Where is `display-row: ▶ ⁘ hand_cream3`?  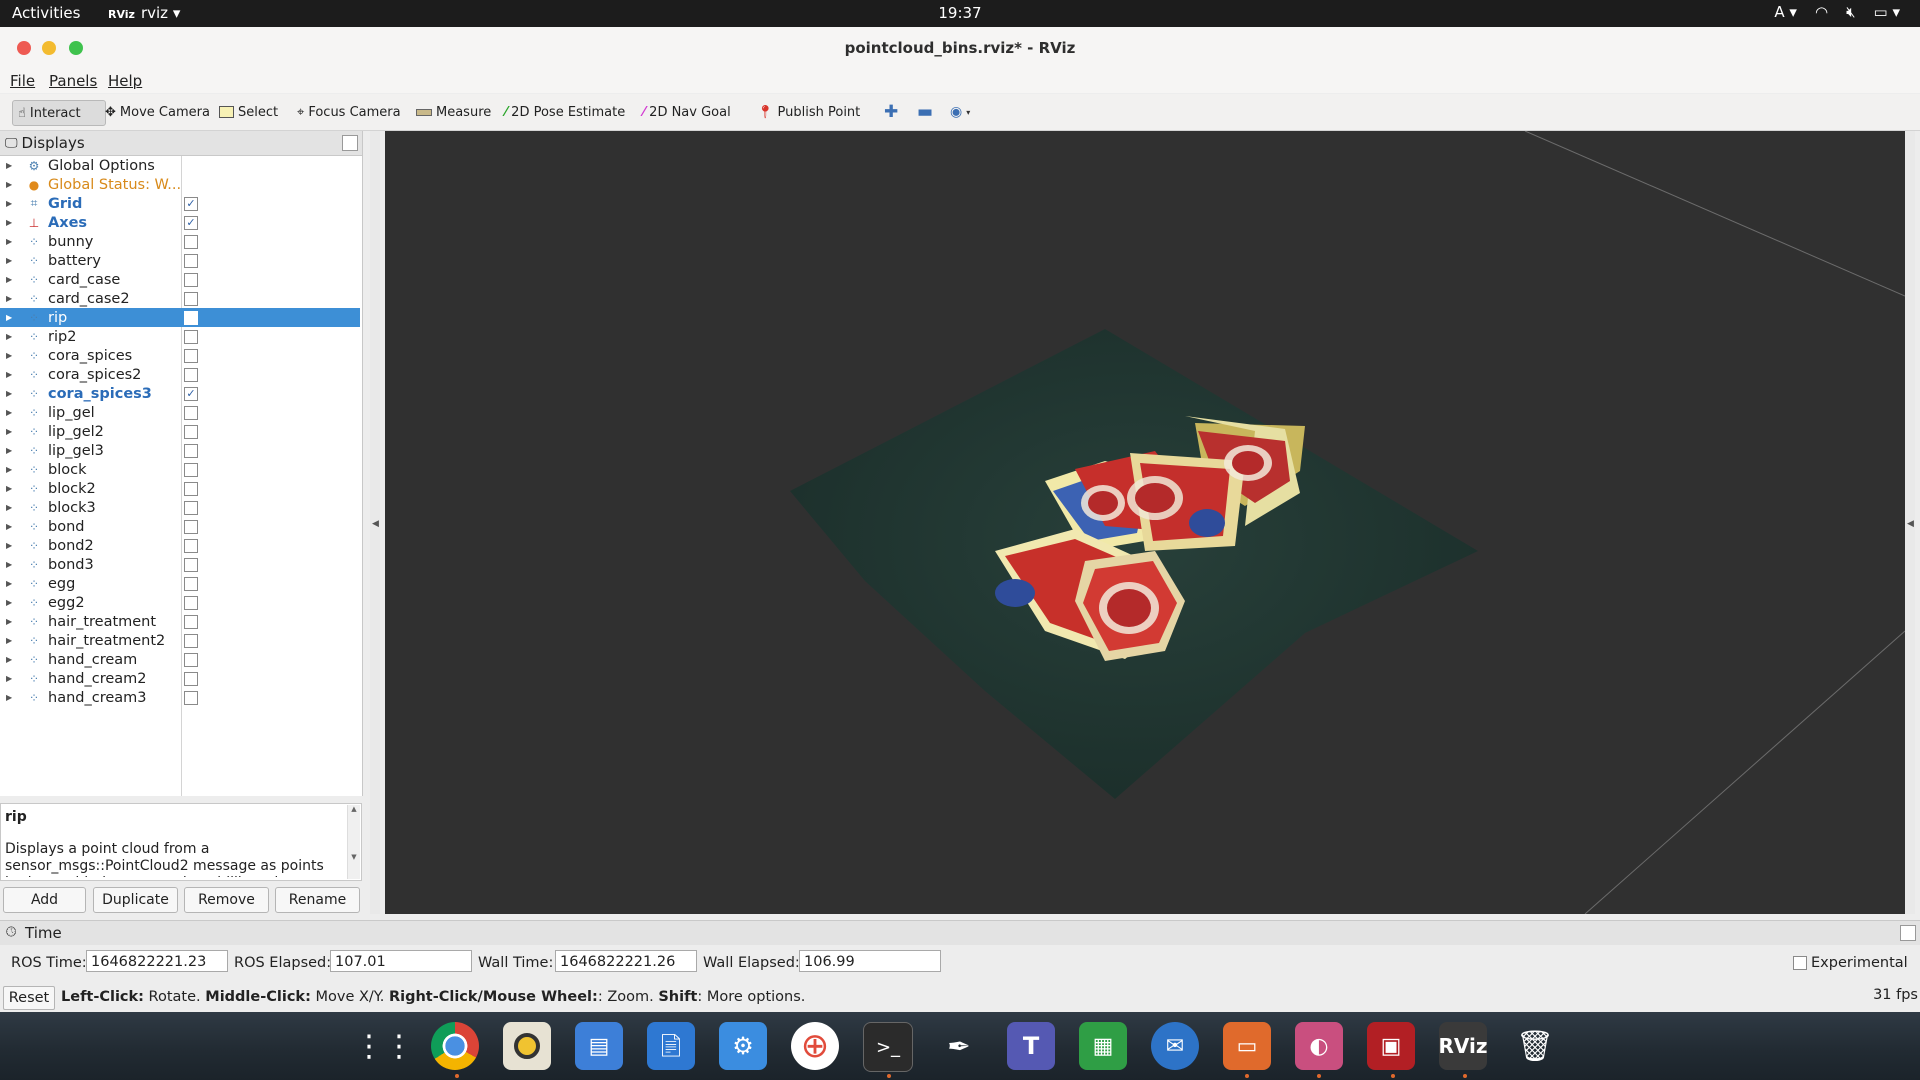 display-row: ▶ ⁘ hand_cream3 is located at coordinates (180, 697).